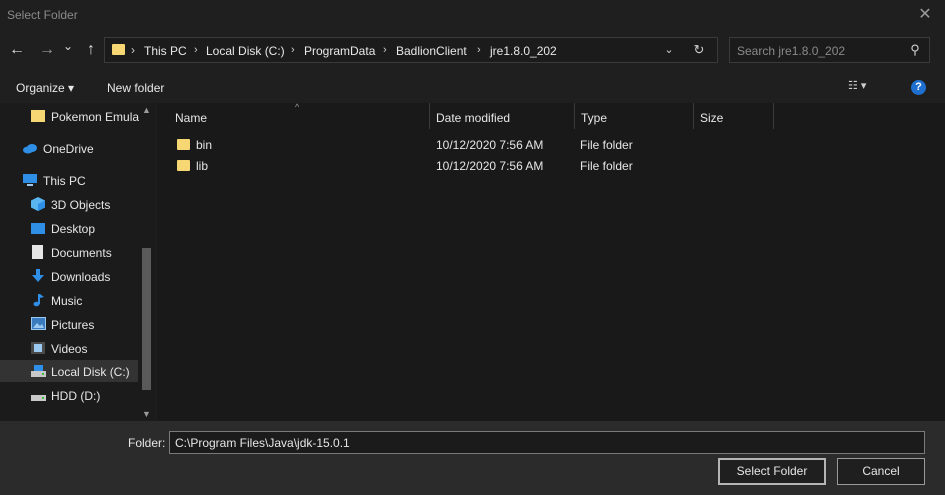  I want to click on recent-locations-chevron-icon: ⌄, so click(68, 46).